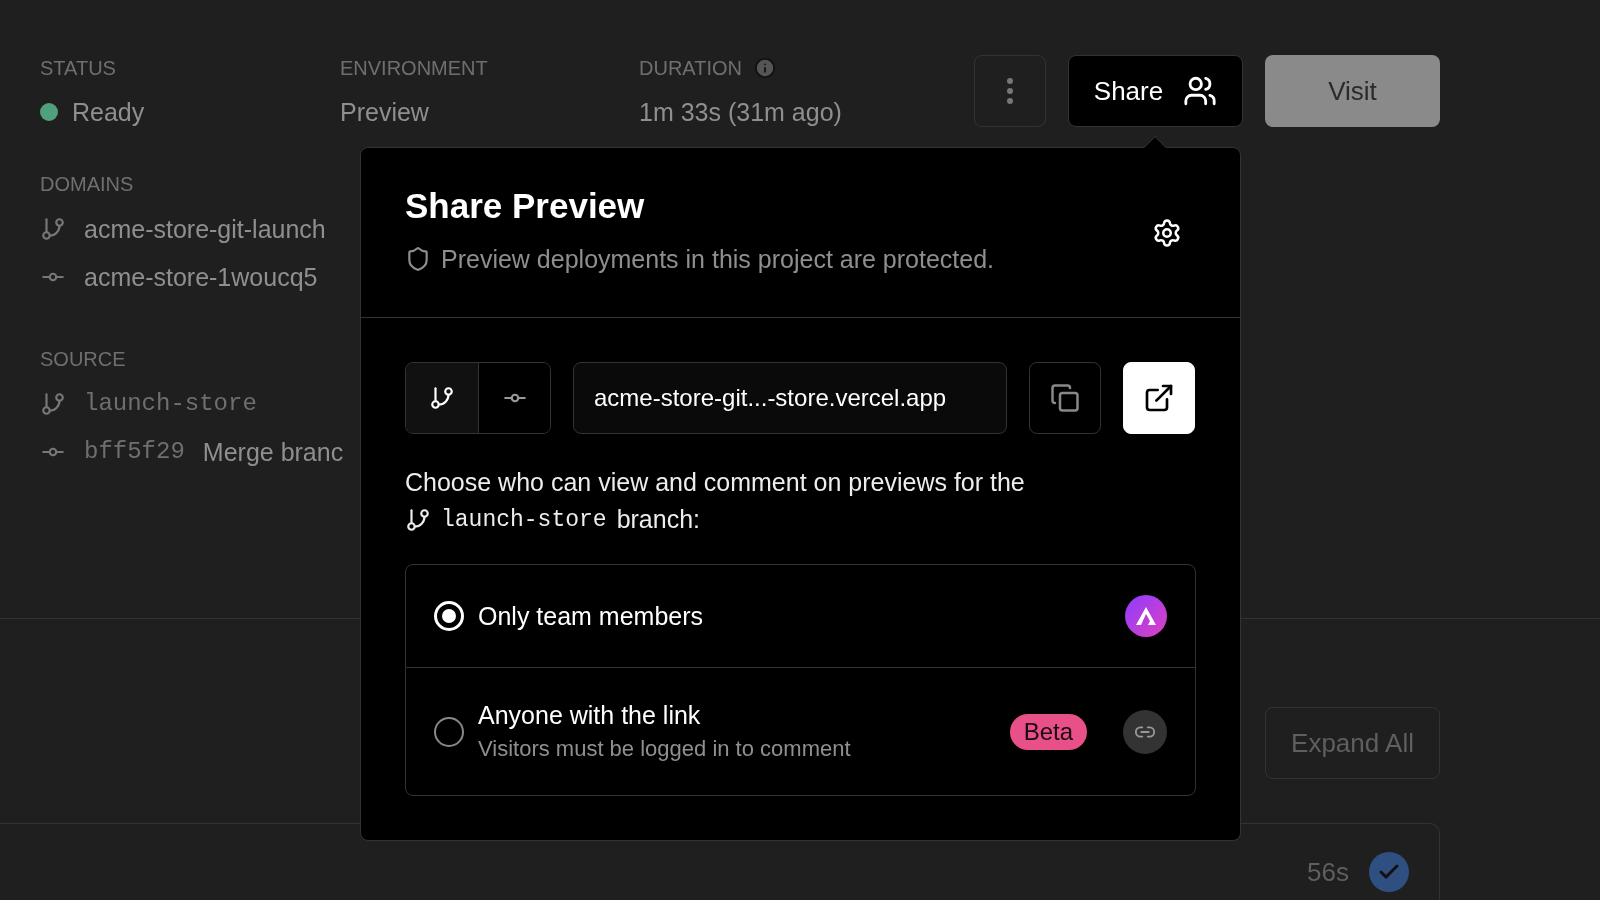  Describe the element at coordinates (1167, 233) in the screenshot. I see `settings-icon` at that location.